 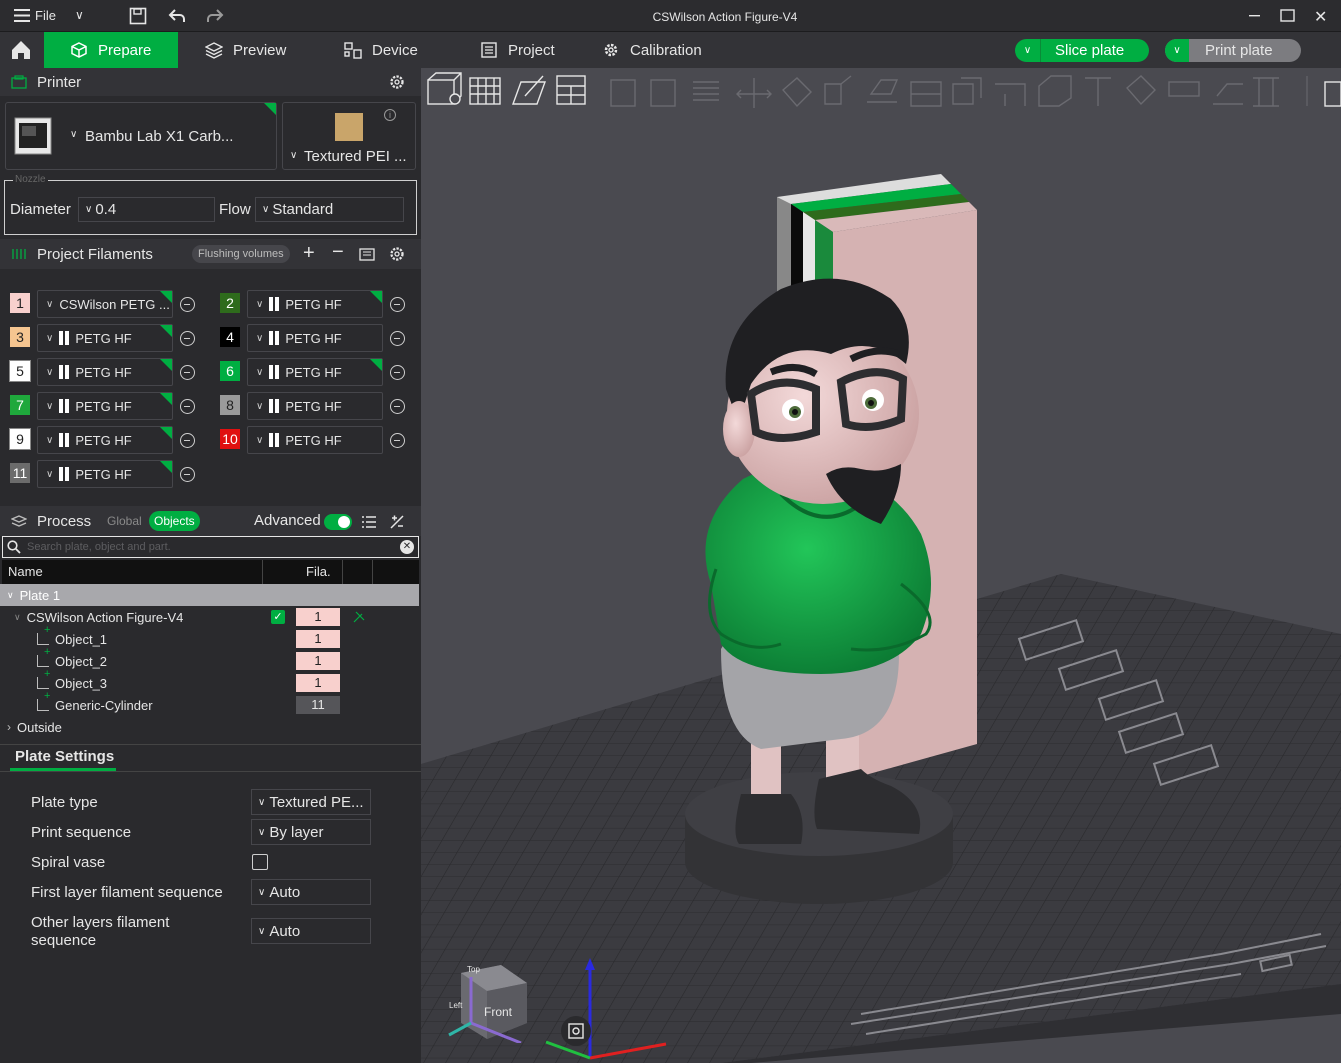 I want to click on text-icon, so click(x=1098, y=91).